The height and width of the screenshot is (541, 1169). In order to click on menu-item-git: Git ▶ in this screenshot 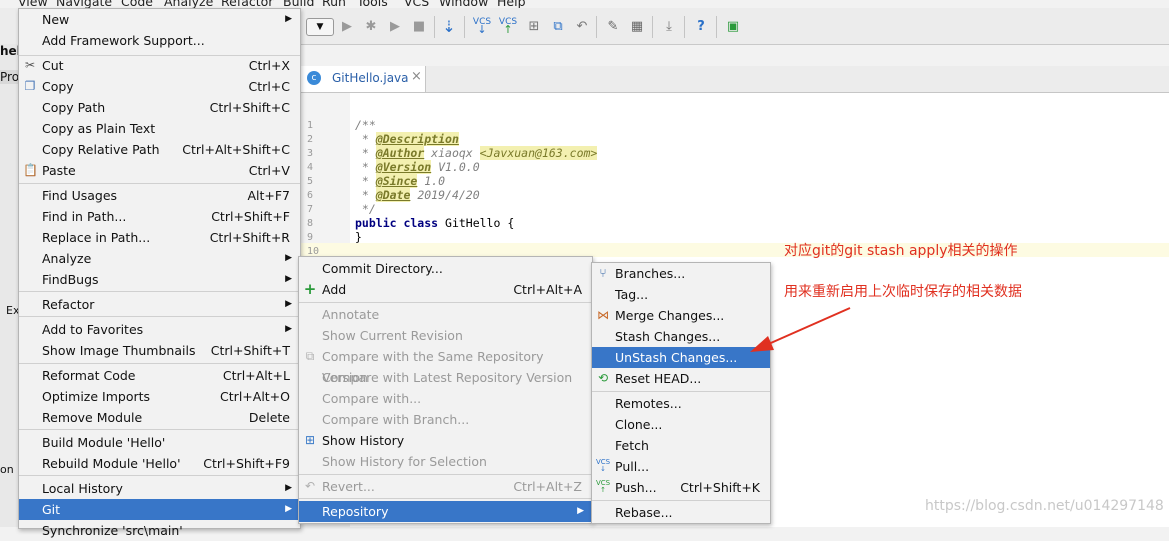, I will do `click(159, 509)`.